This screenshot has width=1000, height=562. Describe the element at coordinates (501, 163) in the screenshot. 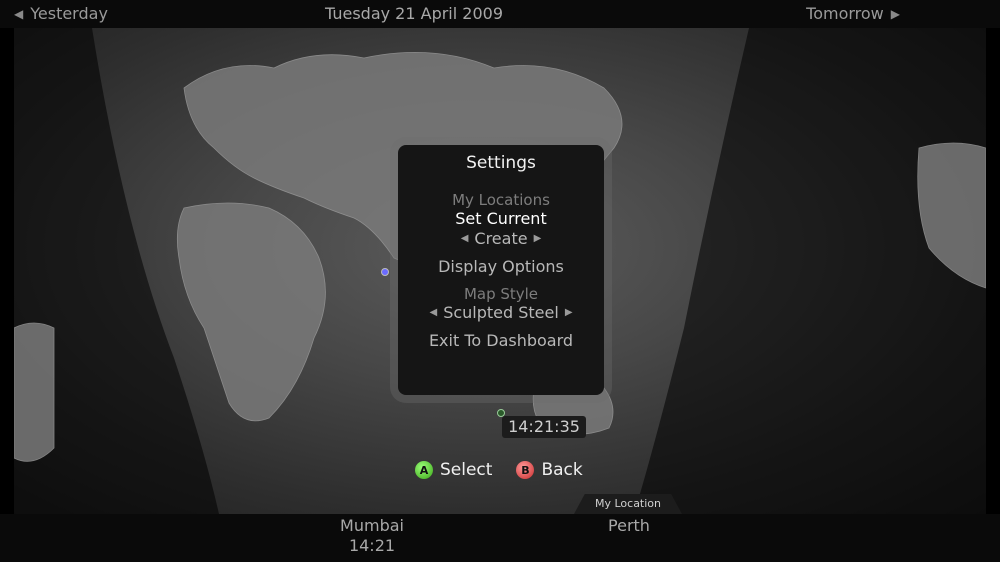

I see `settings-title: Settings` at that location.